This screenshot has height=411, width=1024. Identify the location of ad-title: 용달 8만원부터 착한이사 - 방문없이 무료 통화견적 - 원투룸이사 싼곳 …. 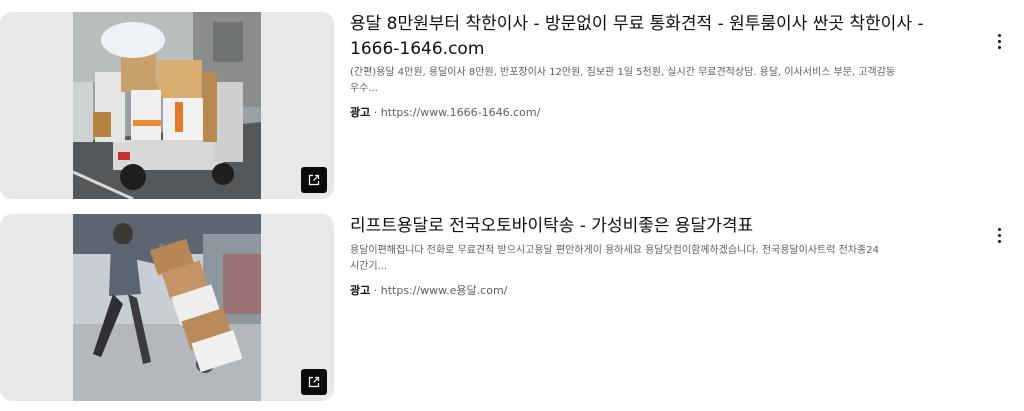
(660, 37).